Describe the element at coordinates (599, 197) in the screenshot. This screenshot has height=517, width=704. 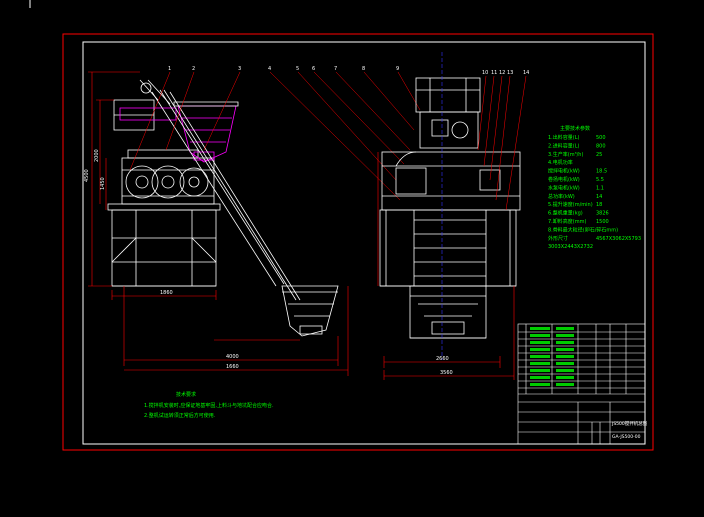
I see `spec-value: 14` at that location.